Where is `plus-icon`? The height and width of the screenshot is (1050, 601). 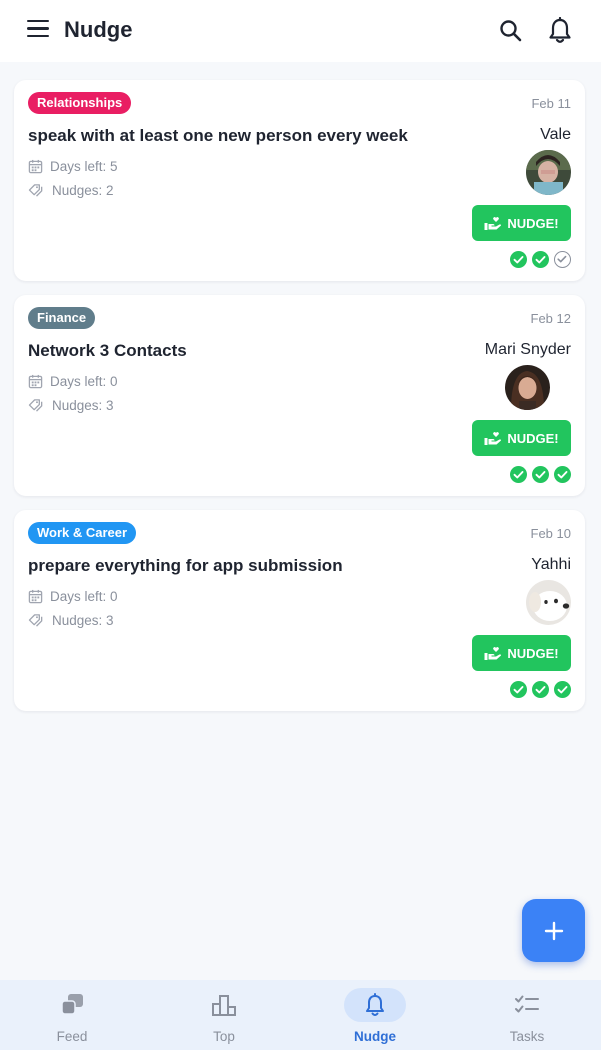 plus-icon is located at coordinates (553, 930).